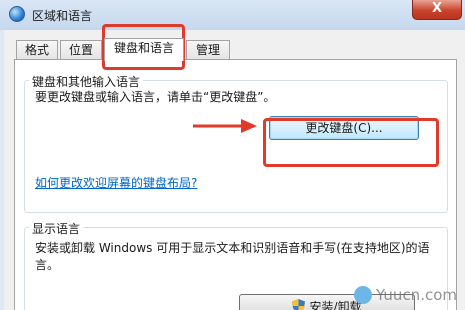  Describe the element at coordinates (232, 256) in the screenshot. I see `display-language-description: 安装或卸载 Windows 可用于显示文本和识别语音和手写(在支持地区)的语言。` at that location.